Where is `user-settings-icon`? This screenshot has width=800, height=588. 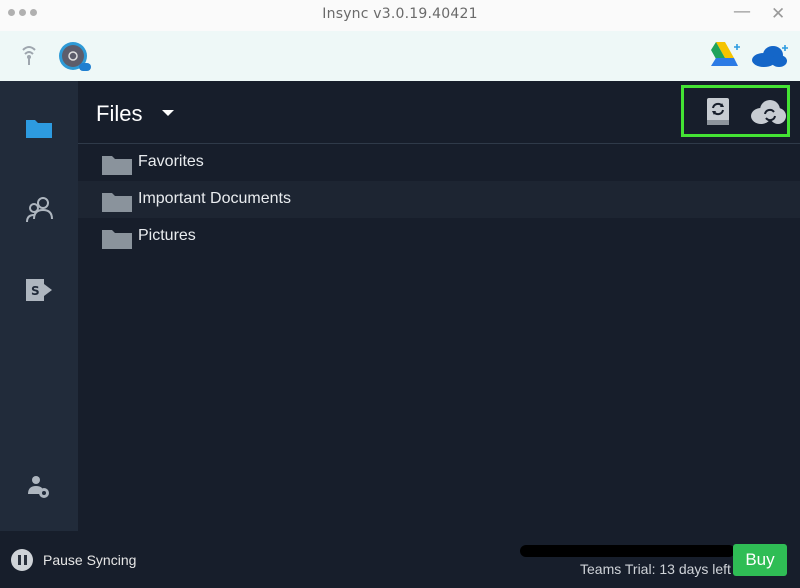 user-settings-icon is located at coordinates (38, 487).